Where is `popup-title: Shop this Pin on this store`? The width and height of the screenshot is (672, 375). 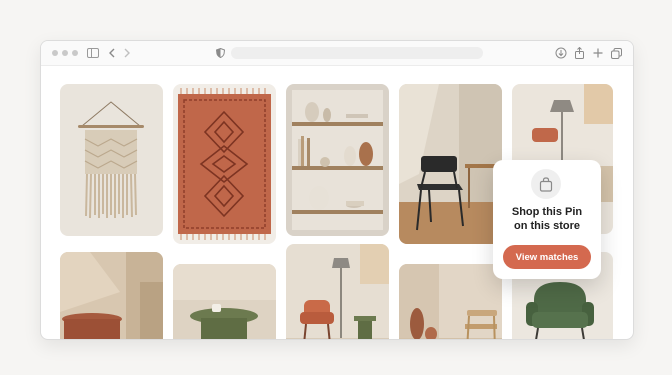
popup-title: Shop this Pin on this store is located at coordinates (547, 219).